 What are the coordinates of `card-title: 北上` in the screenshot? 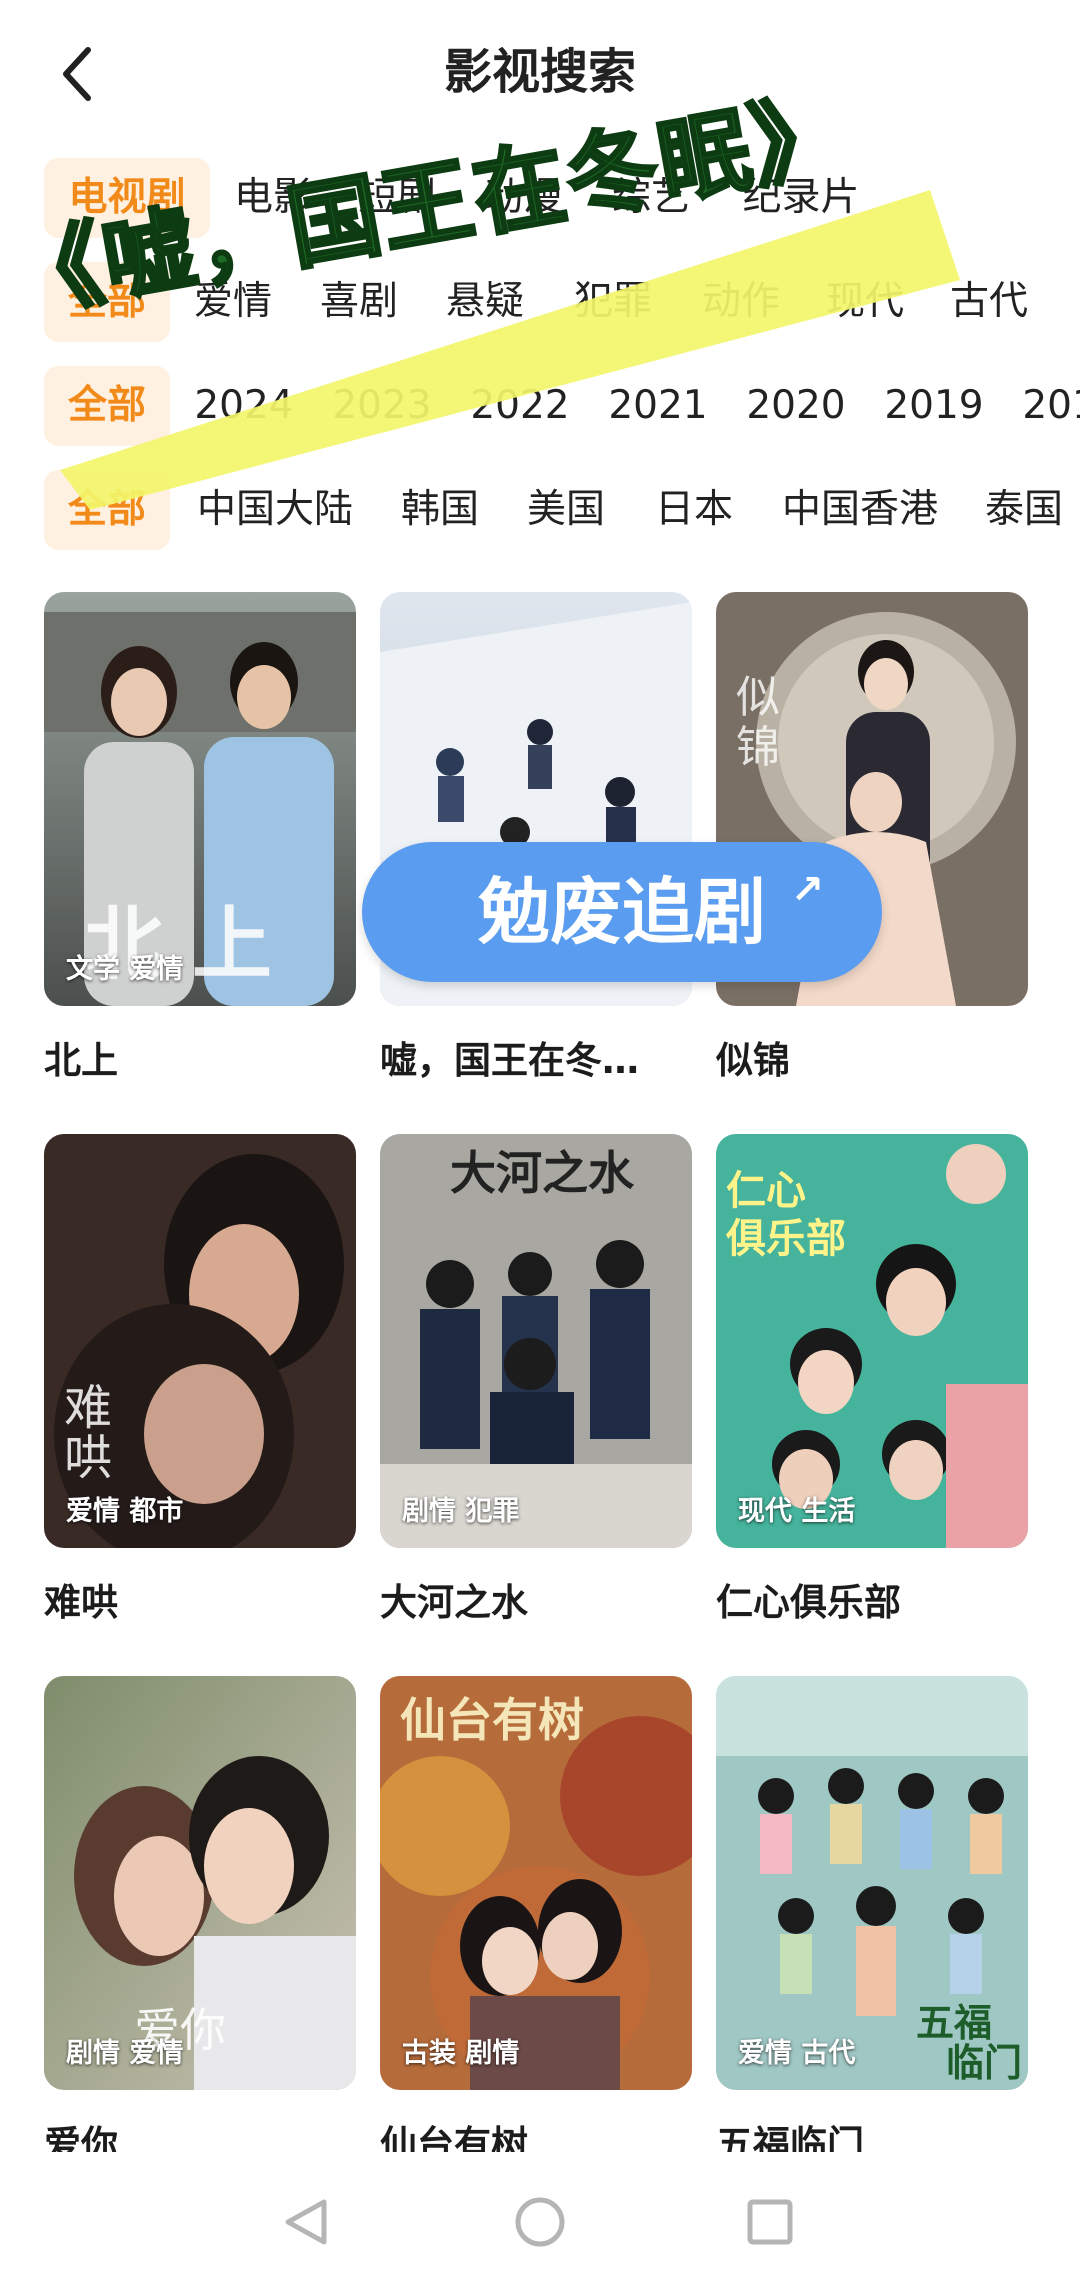 It's located at (81, 1060).